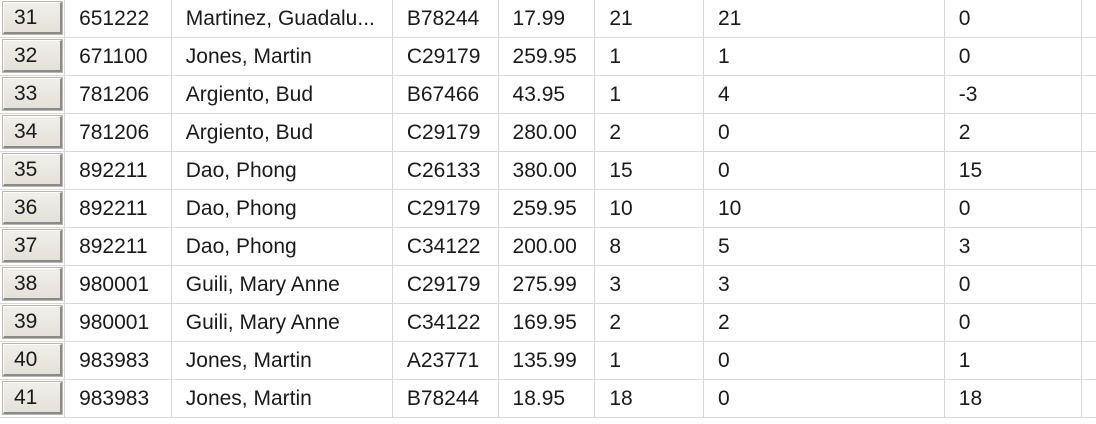 The image size is (1096, 424). I want to click on row-number-button: 39, so click(32, 322).